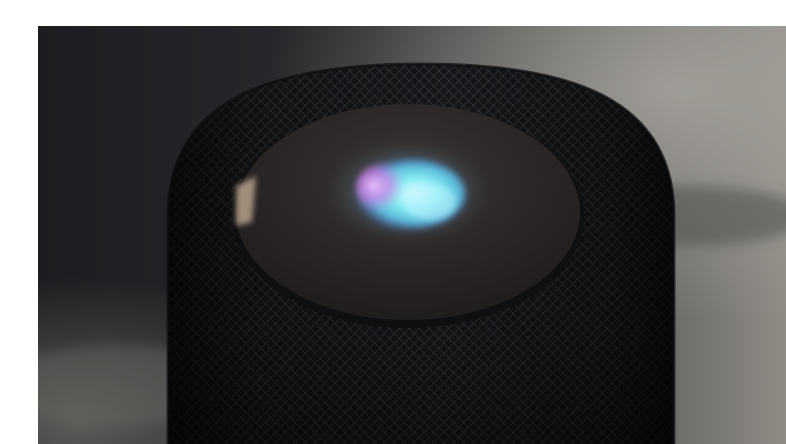 This screenshot has width=786, height=444. What do you see at coordinates (408, 192) in the screenshot?
I see `siri-light` at bounding box center [408, 192].